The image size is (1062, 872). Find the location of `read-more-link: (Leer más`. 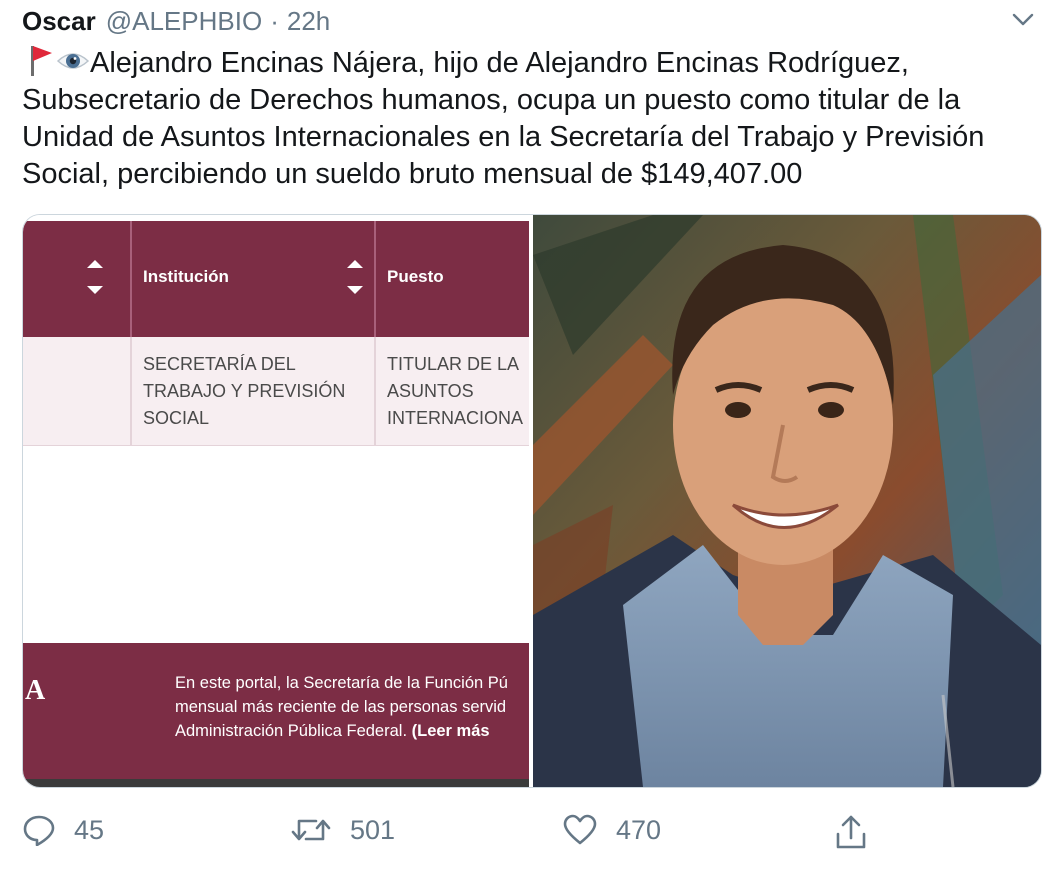

read-more-link: (Leer más is located at coordinates (451, 731).